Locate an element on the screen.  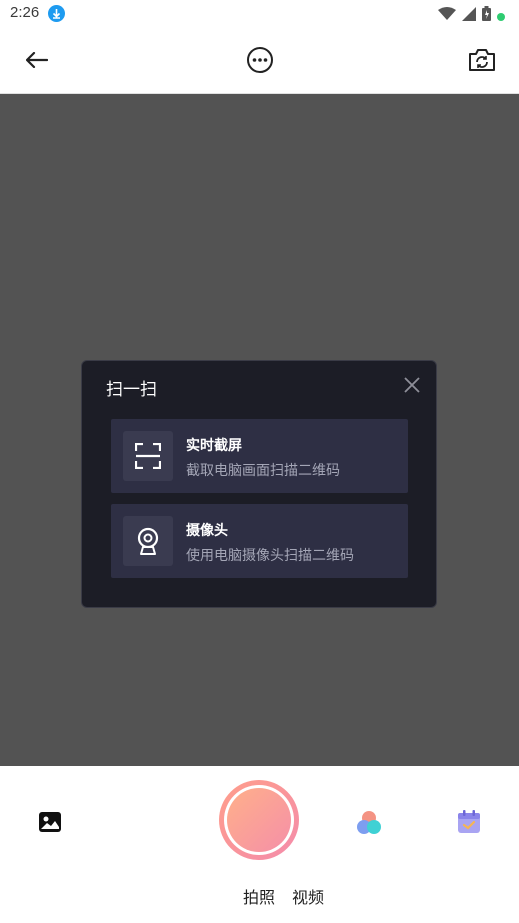
filter-button is located at coordinates (369, 825).